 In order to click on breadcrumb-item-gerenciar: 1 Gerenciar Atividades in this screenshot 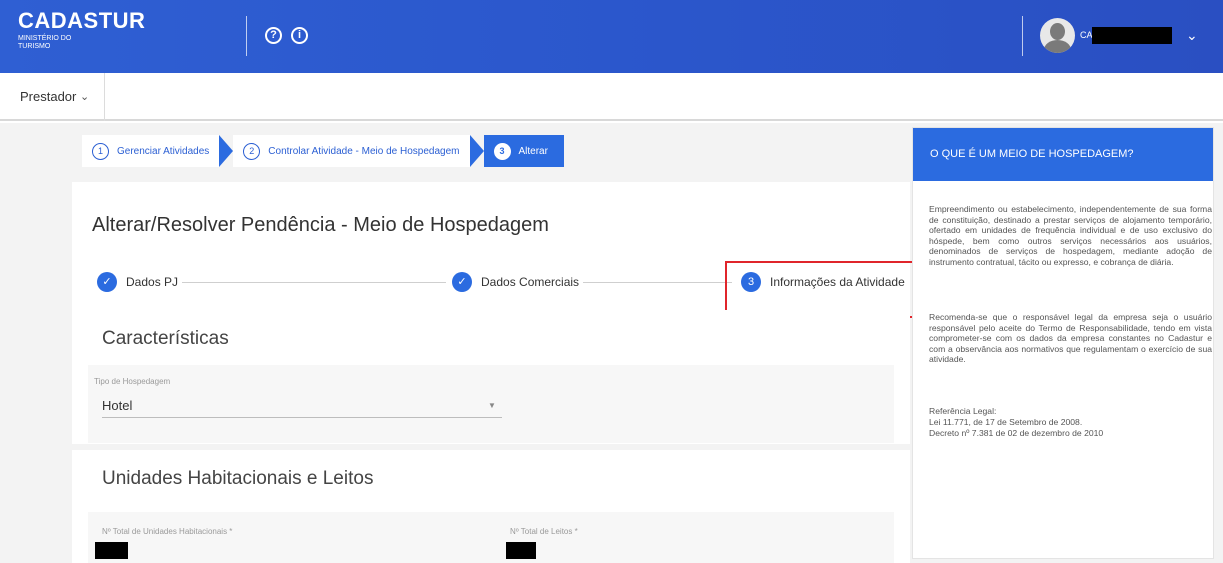, I will do `click(151, 151)`.